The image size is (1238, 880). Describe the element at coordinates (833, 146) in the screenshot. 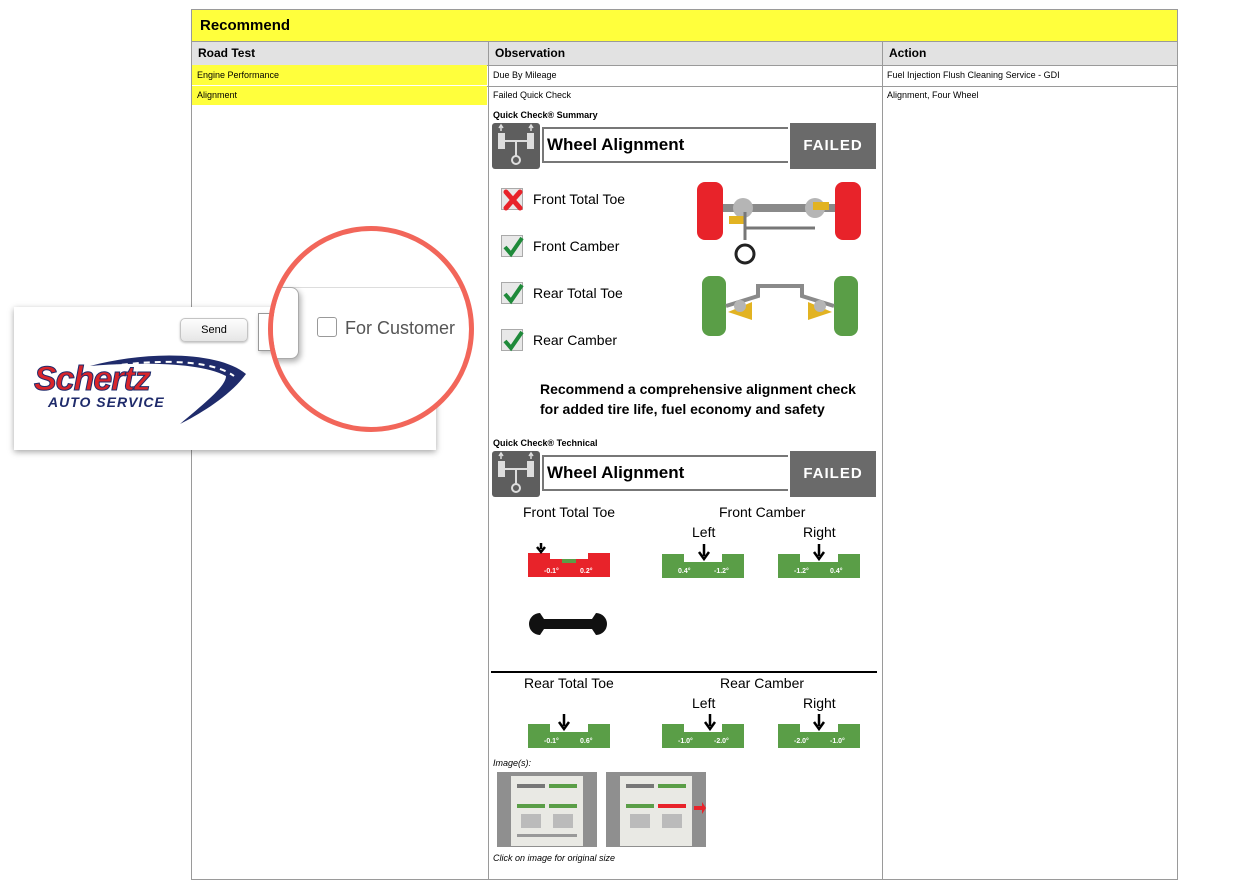

I see `summary-status-badge: FAILED` at that location.